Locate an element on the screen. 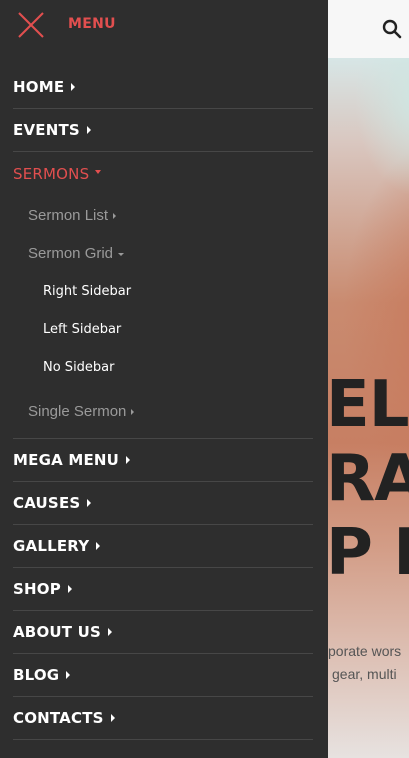  nav-item-label: HOME is located at coordinates (39, 87).